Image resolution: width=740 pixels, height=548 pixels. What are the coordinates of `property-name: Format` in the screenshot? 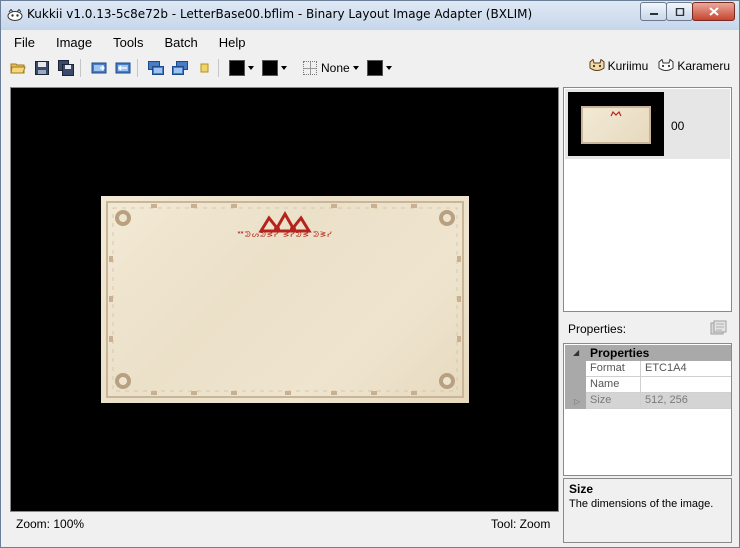 It's located at (613, 369).